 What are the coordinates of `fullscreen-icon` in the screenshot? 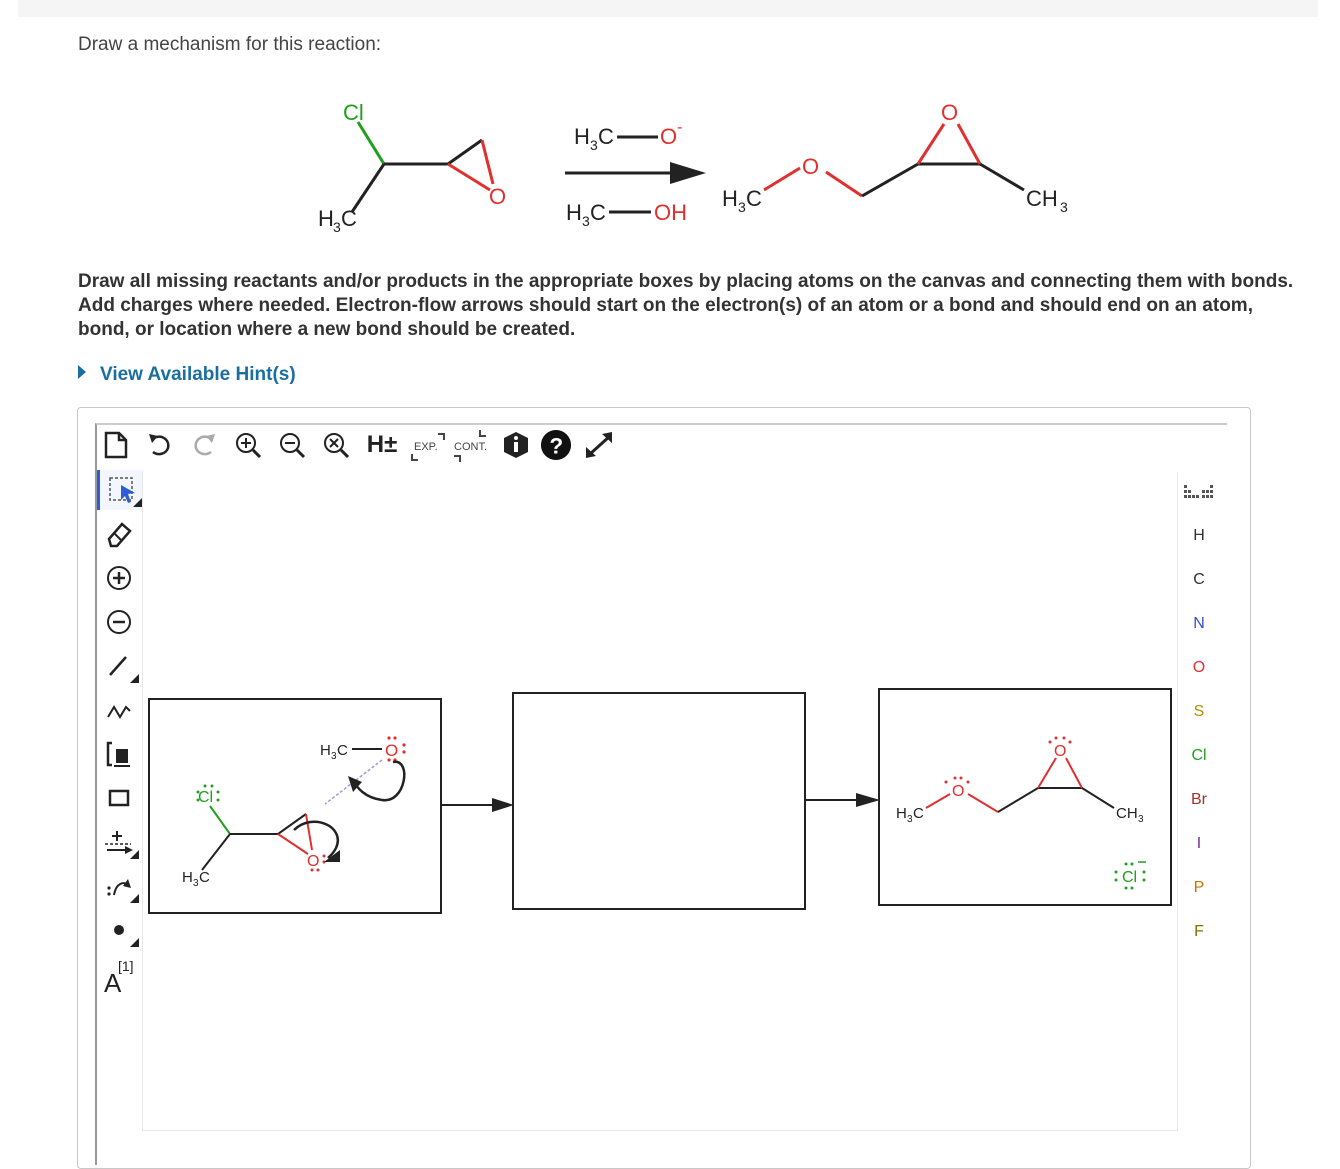 It's located at (600, 445).